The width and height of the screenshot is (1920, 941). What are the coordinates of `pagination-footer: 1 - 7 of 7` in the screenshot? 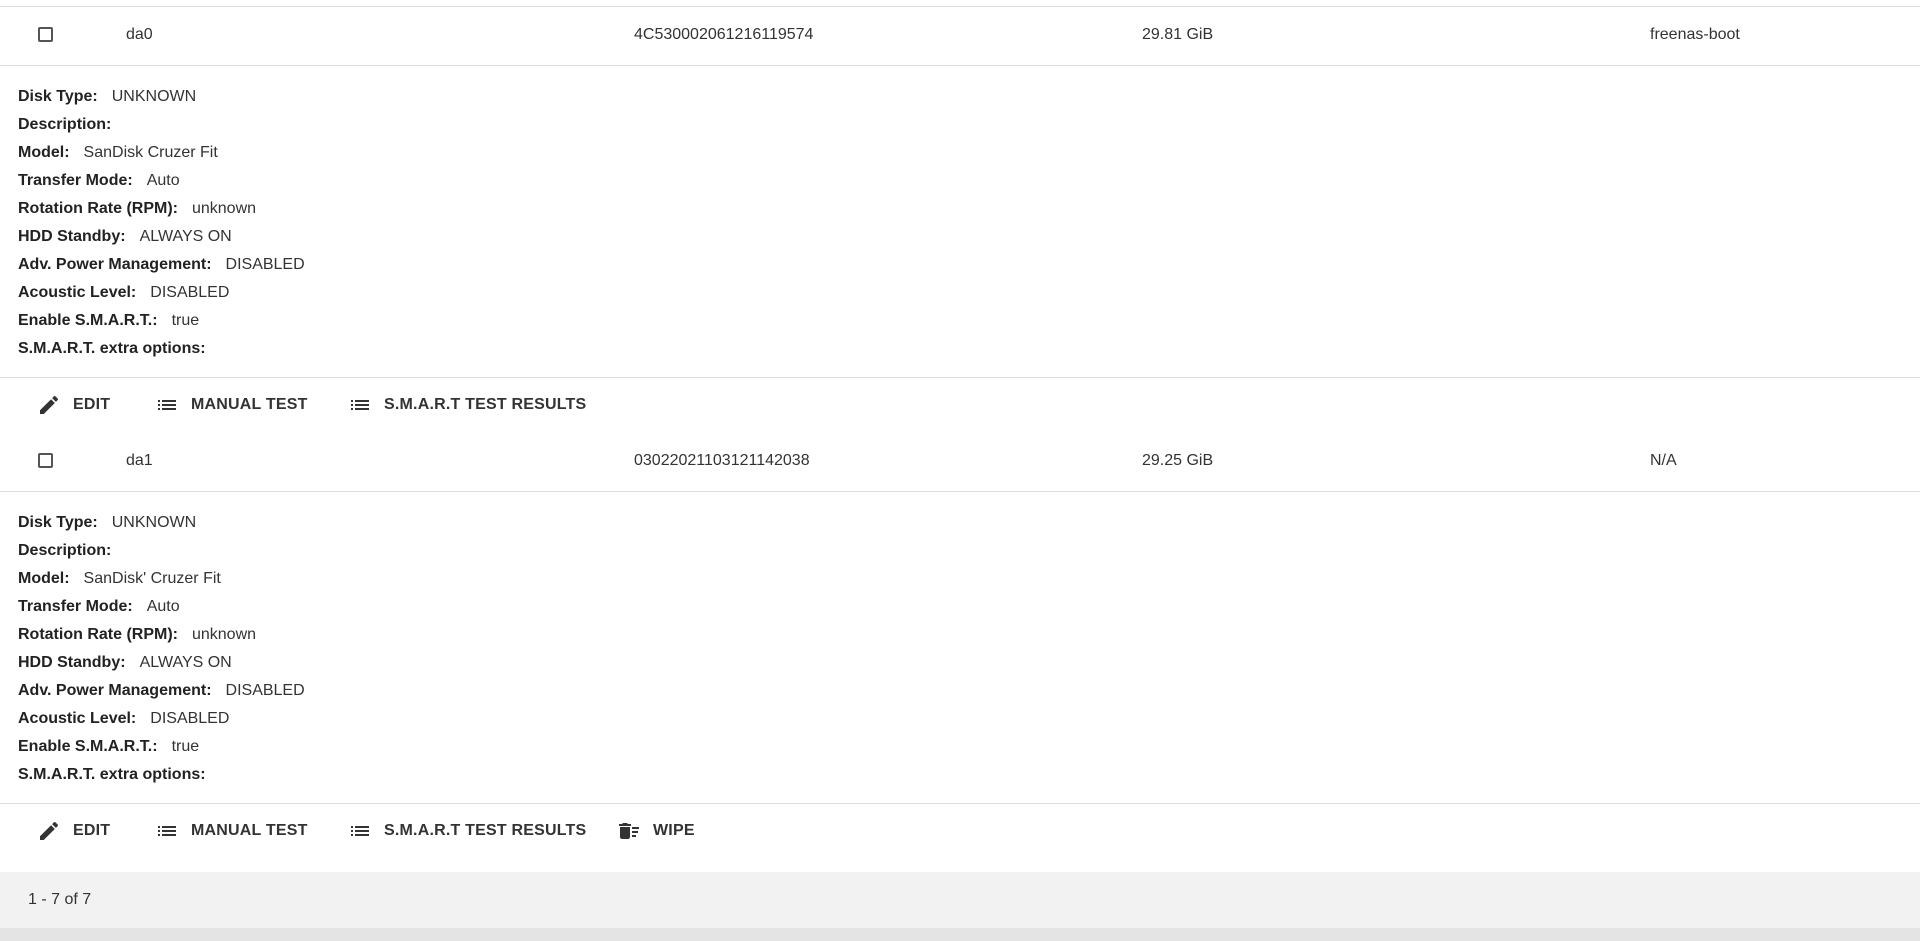 It's located at (960, 900).